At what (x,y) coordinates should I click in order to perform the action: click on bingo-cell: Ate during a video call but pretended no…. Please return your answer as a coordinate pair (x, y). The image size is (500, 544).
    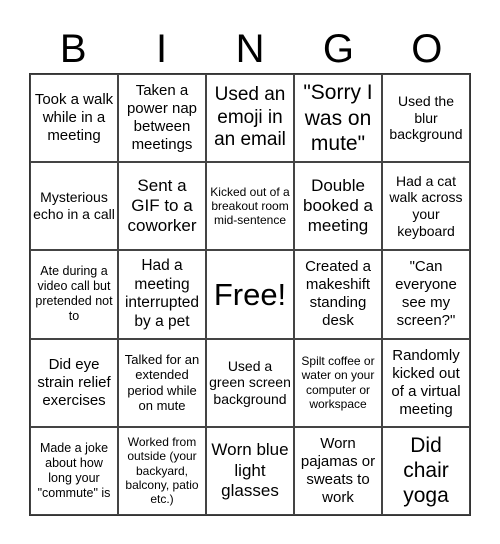
    Looking at the image, I should click on (74, 294).